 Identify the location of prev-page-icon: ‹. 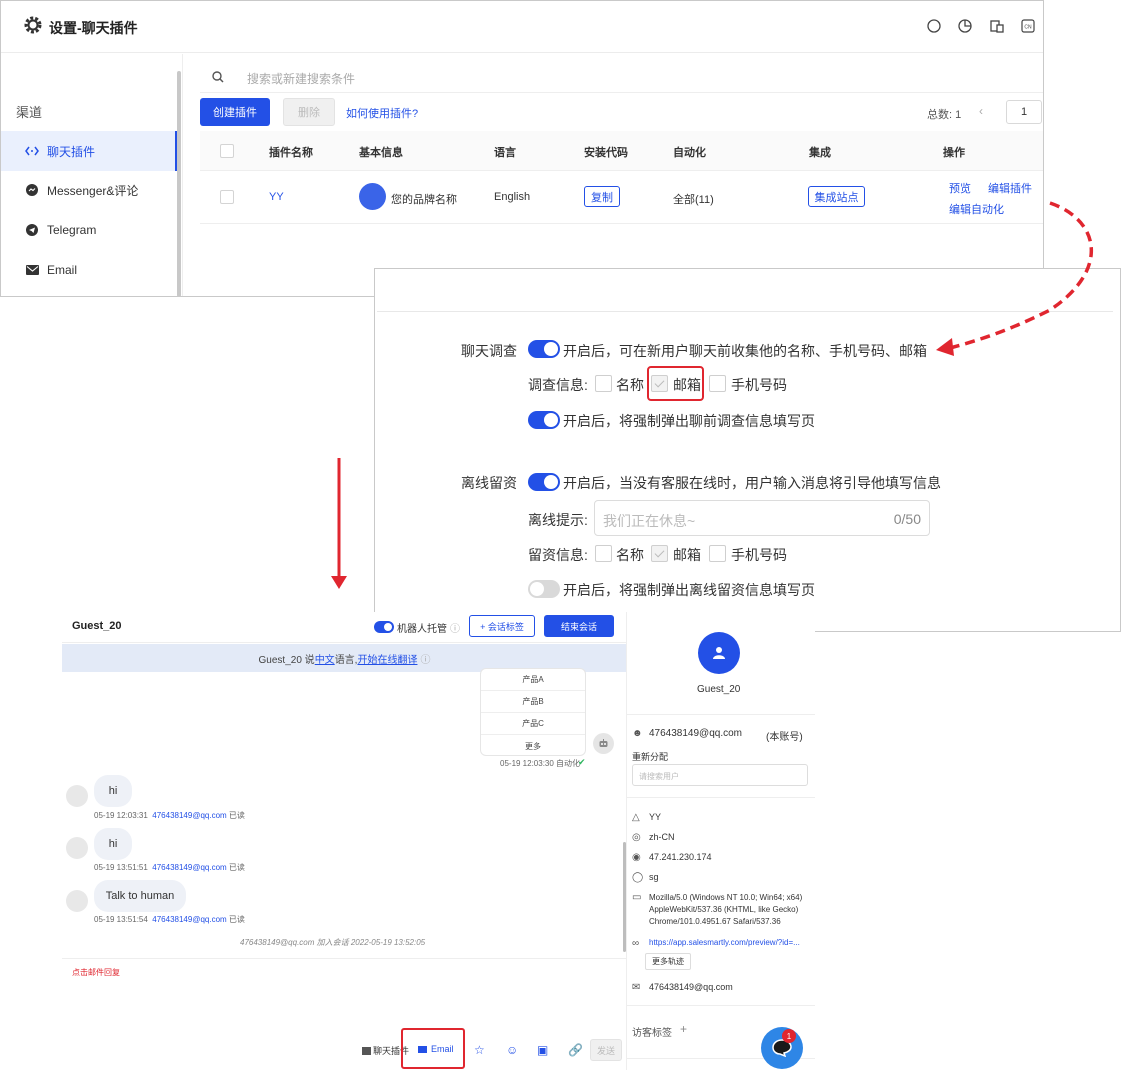
(981, 111).